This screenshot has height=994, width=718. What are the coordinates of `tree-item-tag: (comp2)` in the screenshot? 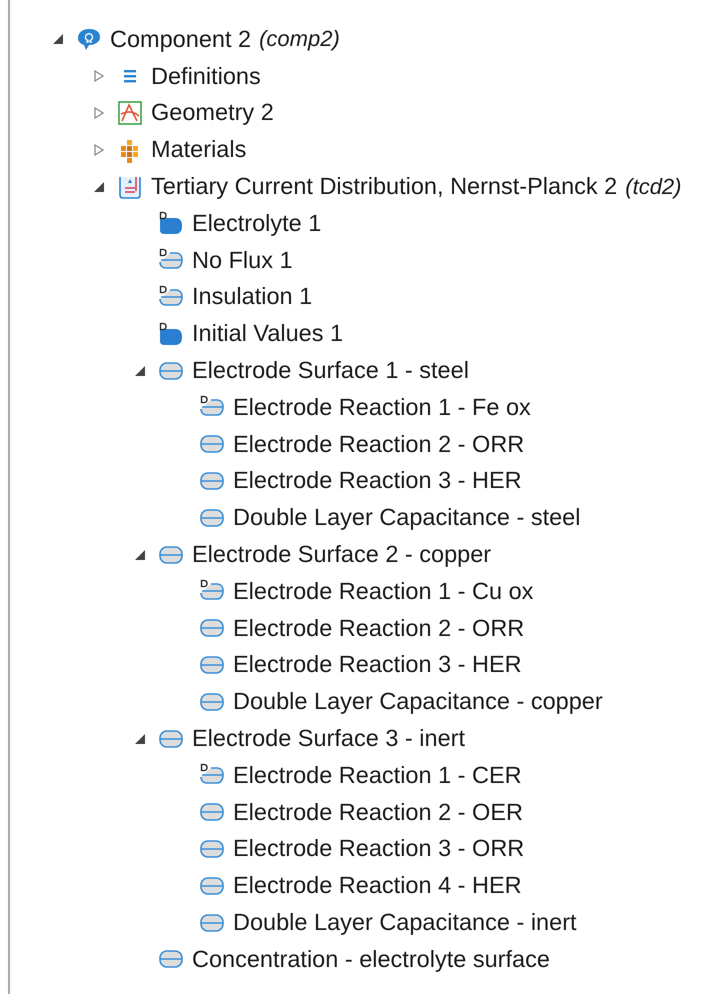 It's located at (299, 39).